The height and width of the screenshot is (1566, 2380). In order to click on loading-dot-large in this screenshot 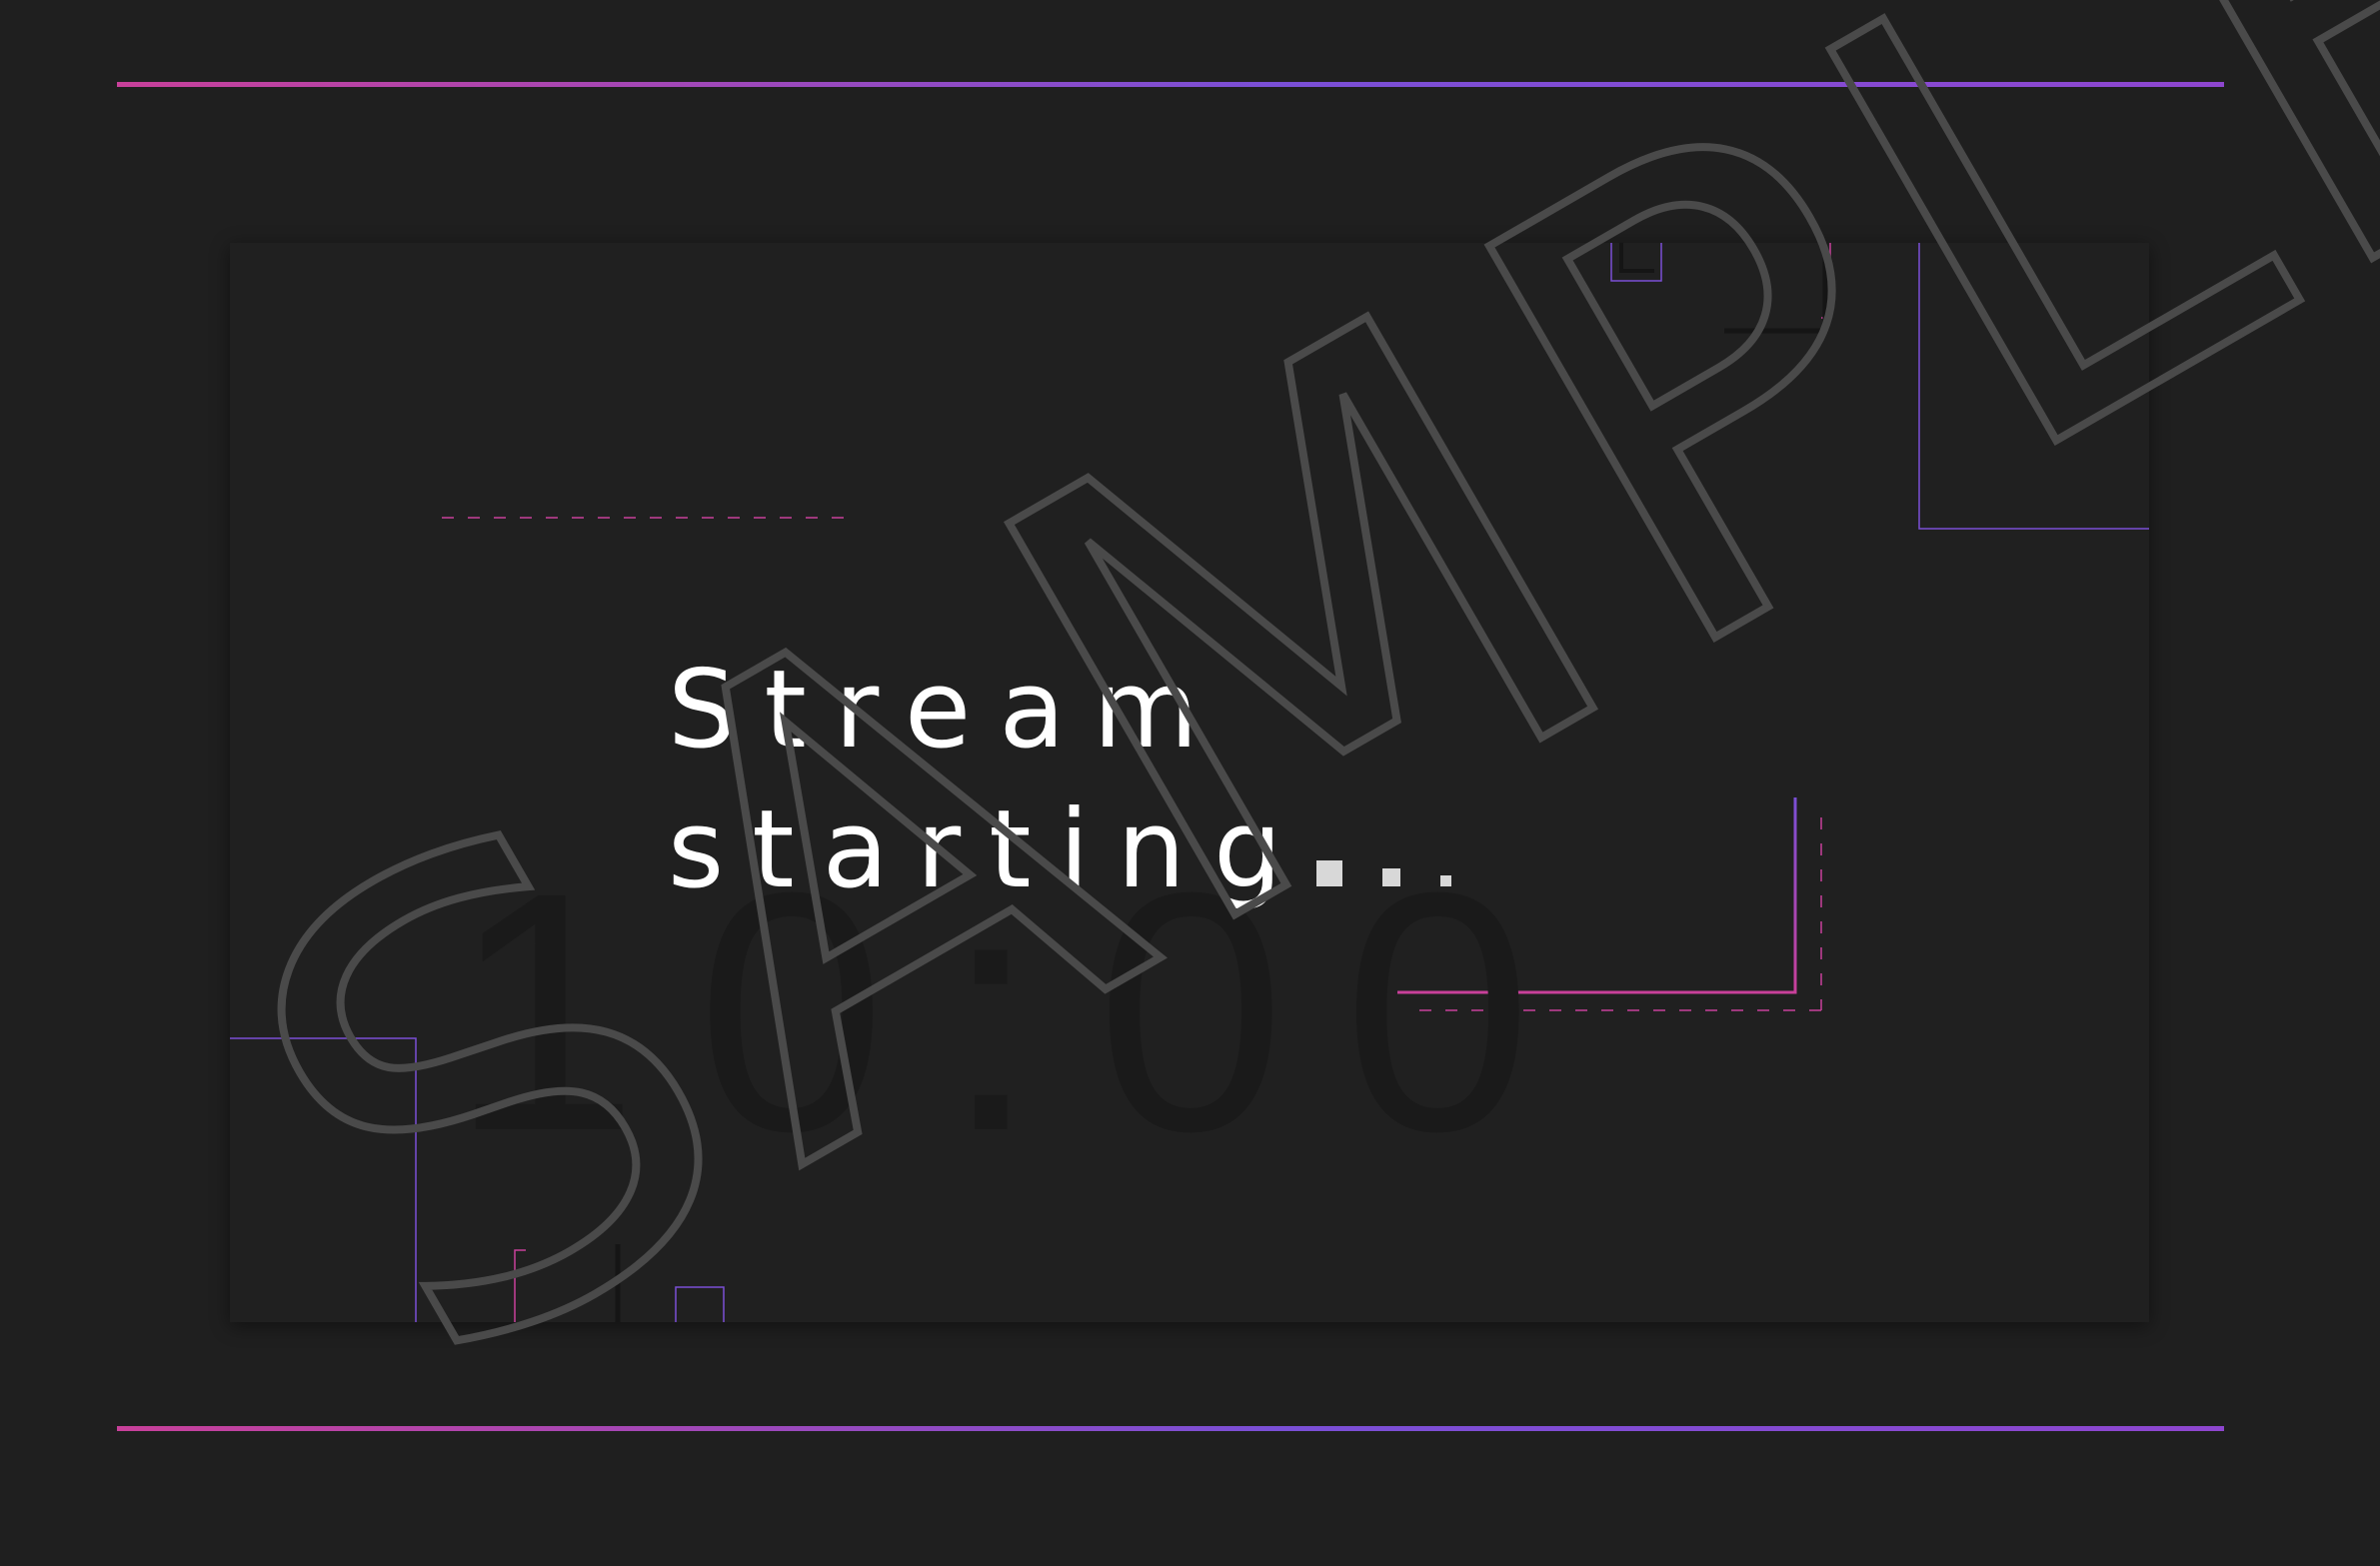, I will do `click(1328, 873)`.